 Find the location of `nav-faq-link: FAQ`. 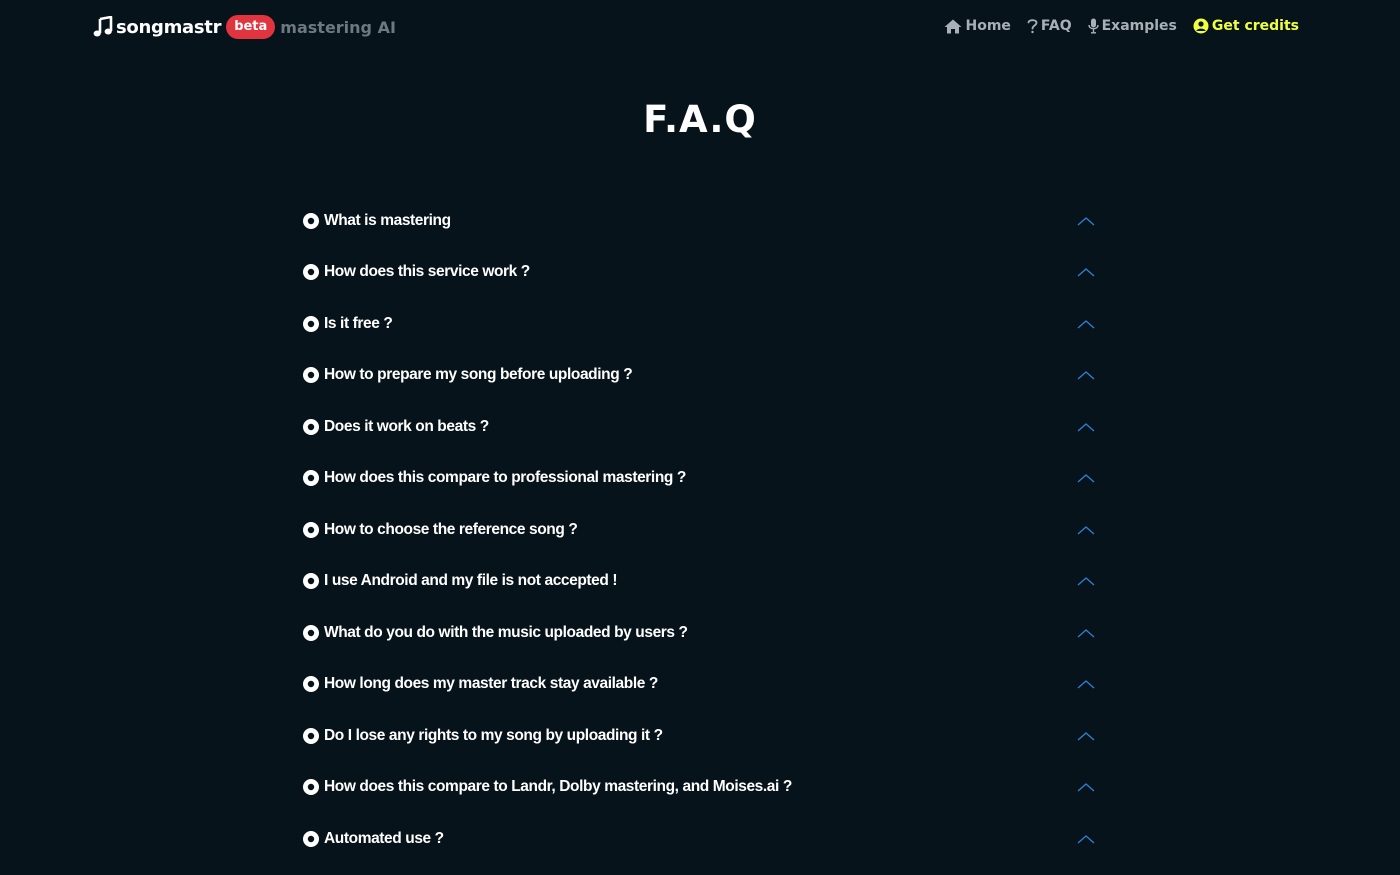

nav-faq-link: FAQ is located at coordinates (1049, 26).